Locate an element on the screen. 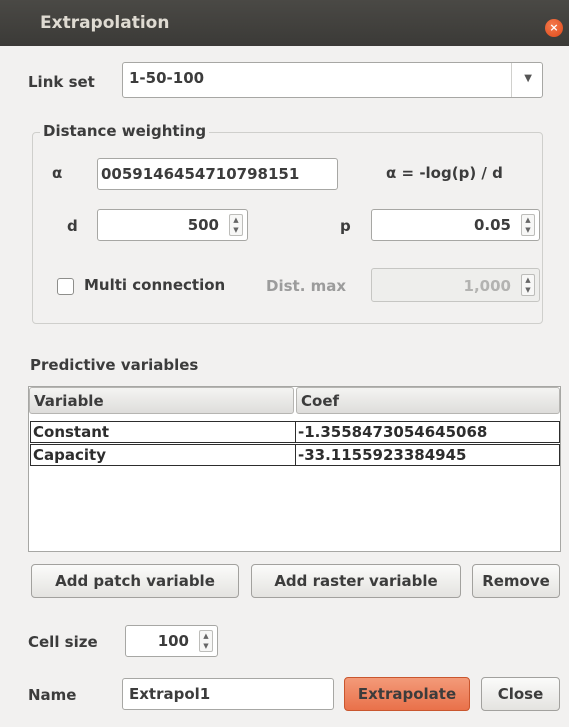 This screenshot has width=569, height=727. add-patch-variable-button: Add patch variable is located at coordinates (135, 581).